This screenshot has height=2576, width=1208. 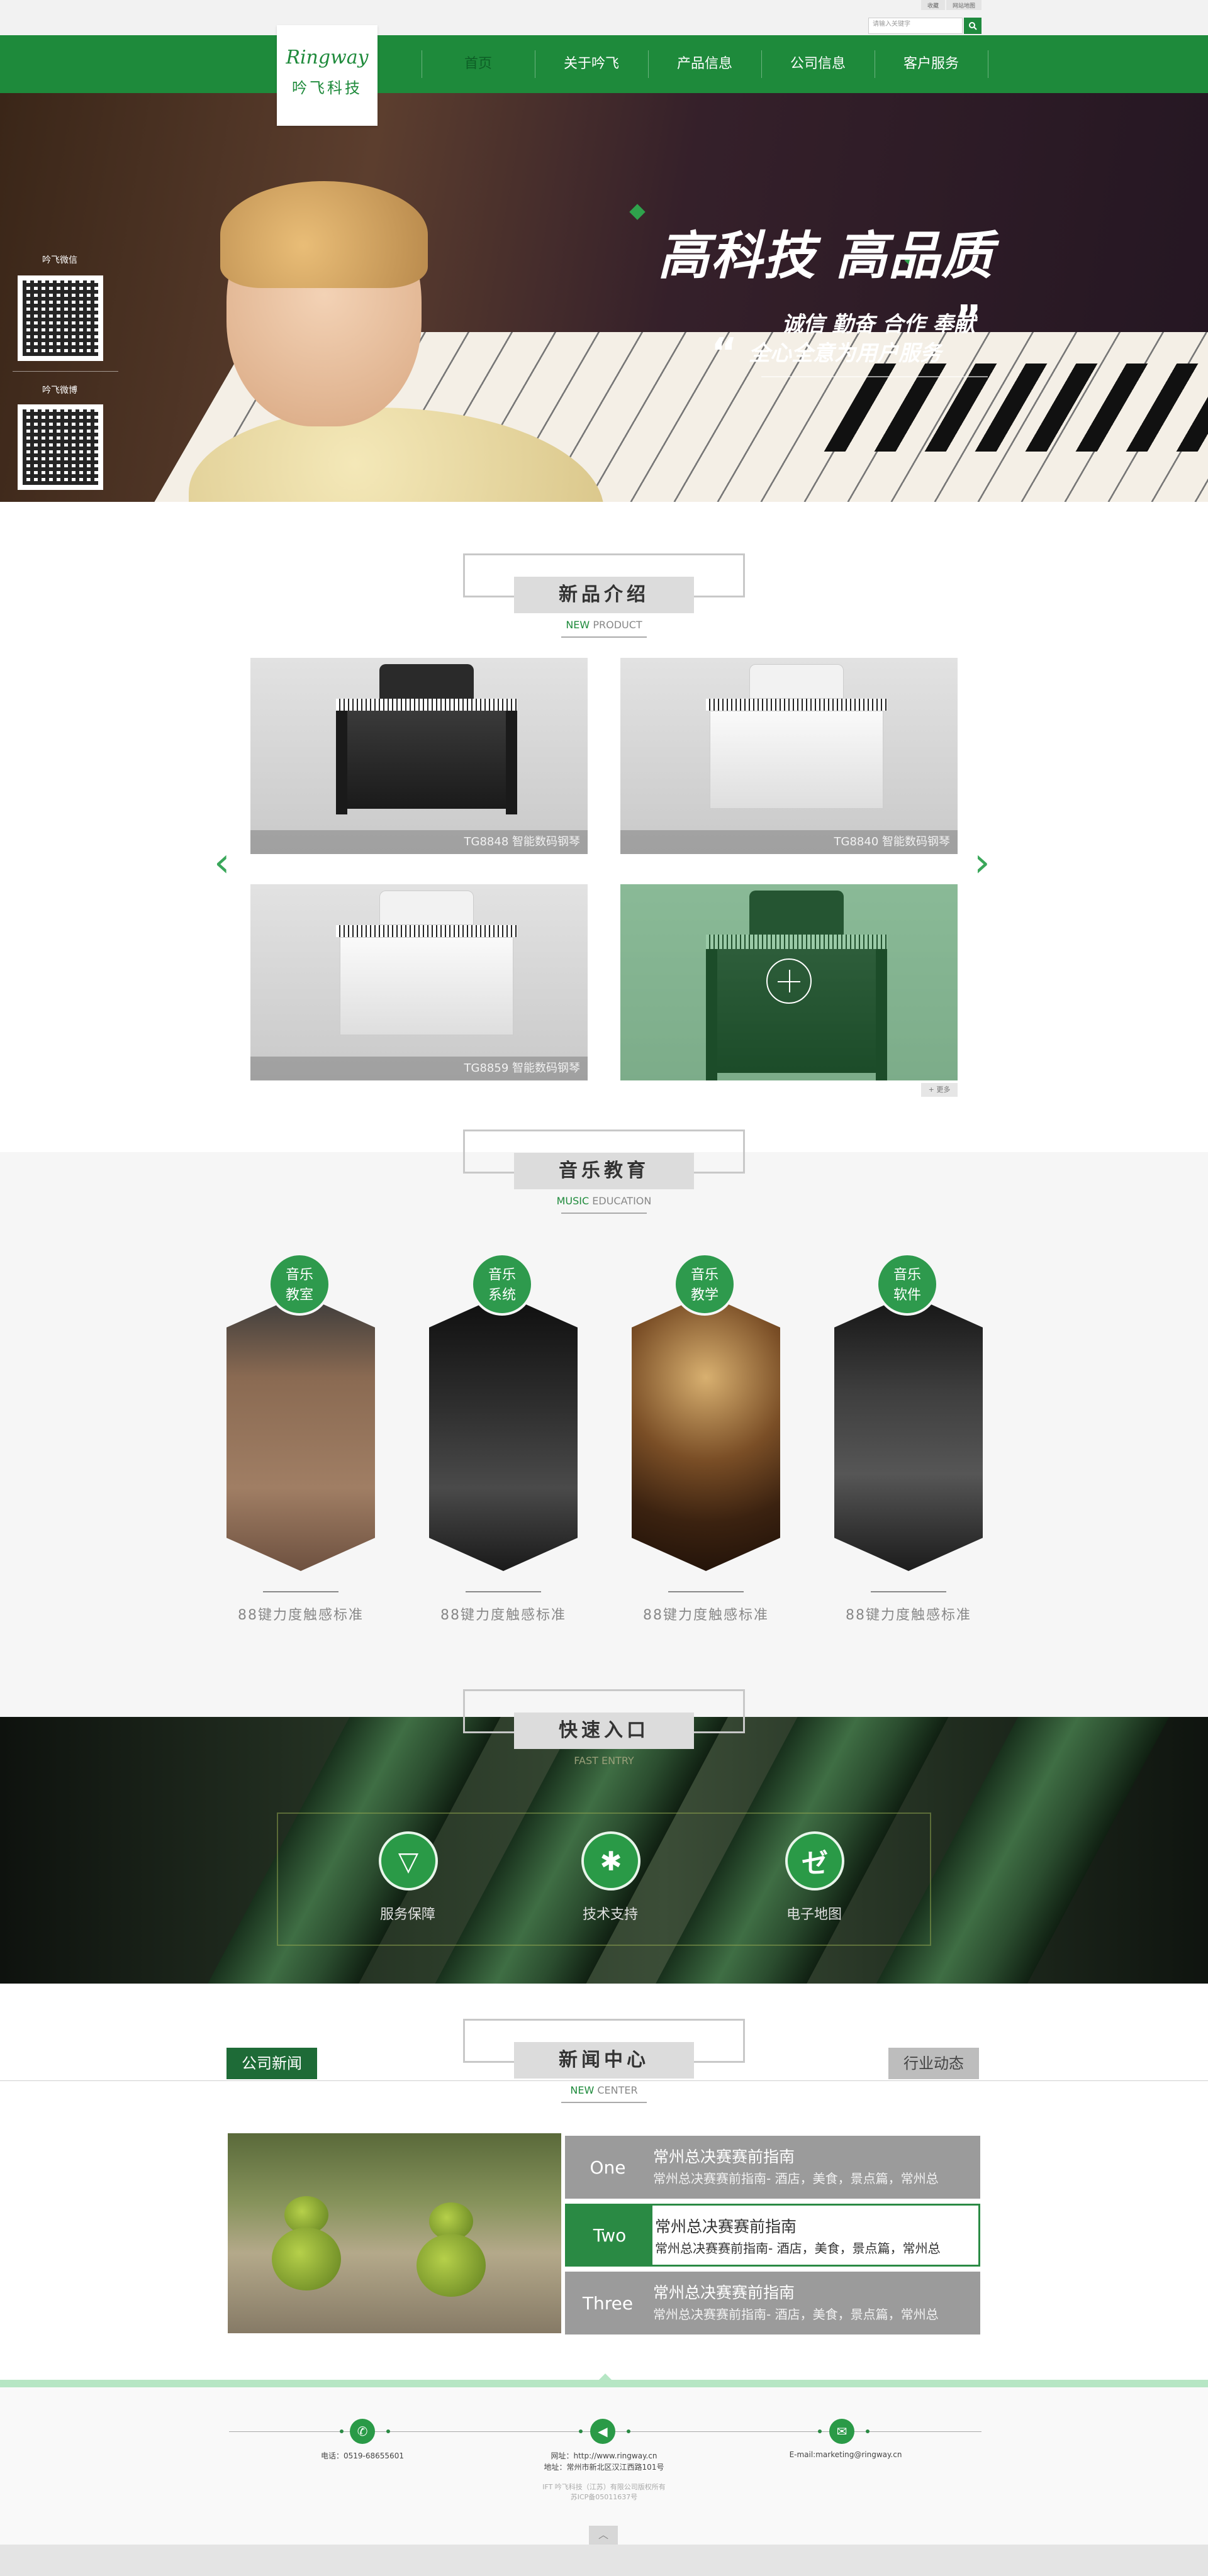 What do you see at coordinates (604, 2383) in the screenshot?
I see `footer-band` at bounding box center [604, 2383].